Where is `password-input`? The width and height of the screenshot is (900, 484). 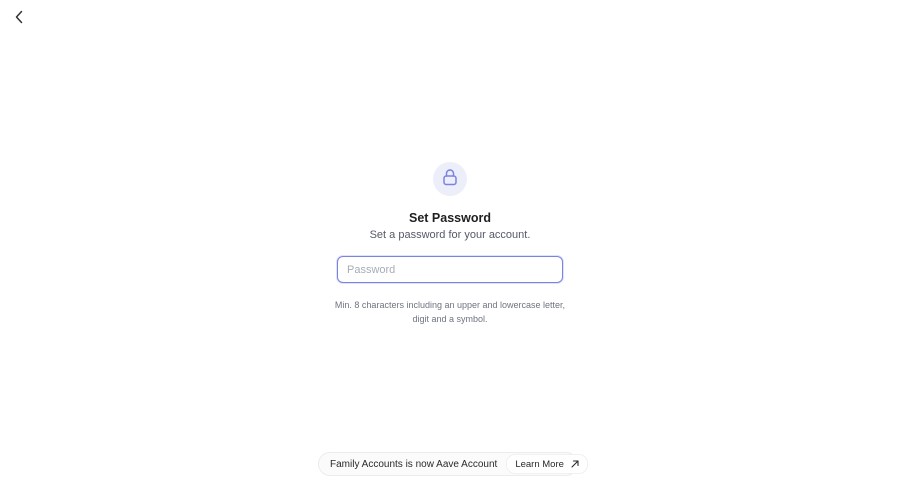
password-input is located at coordinates (450, 269).